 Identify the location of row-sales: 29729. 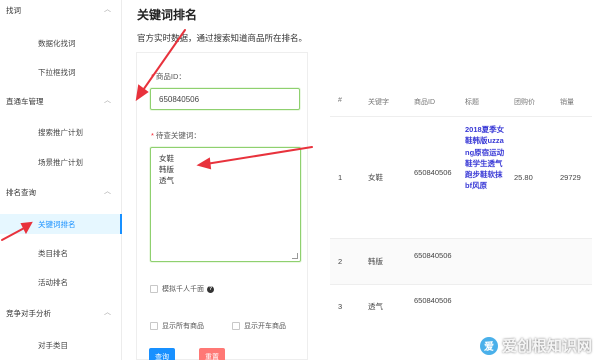
(570, 177).